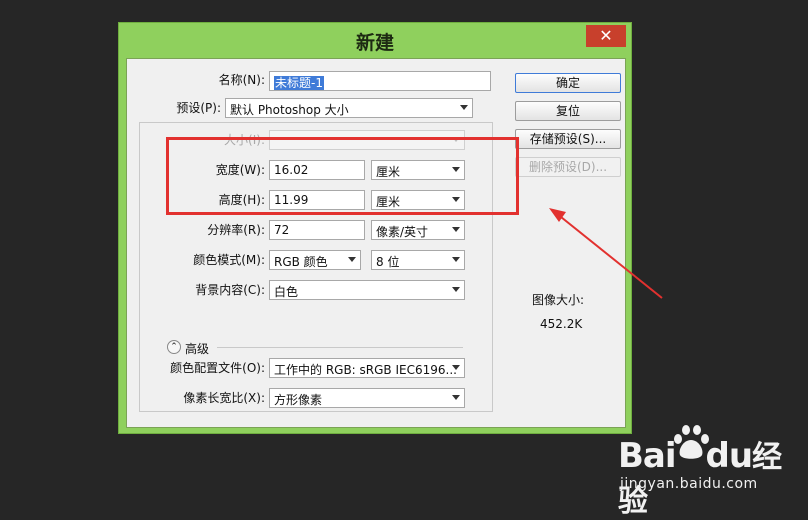 Image resolution: width=808 pixels, height=520 pixels. Describe the element at coordinates (174, 347) in the screenshot. I see `collapse-advanced-icon: ⌃` at that location.